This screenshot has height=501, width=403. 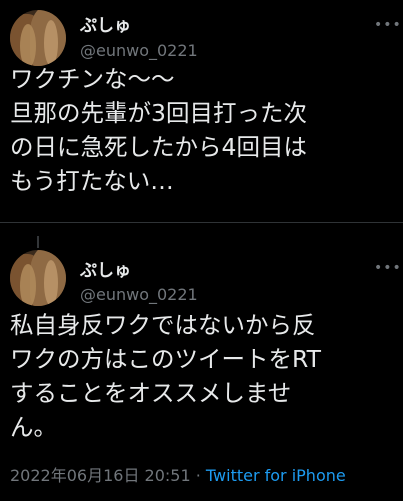 I want to click on tweet-divider, so click(x=201, y=222).